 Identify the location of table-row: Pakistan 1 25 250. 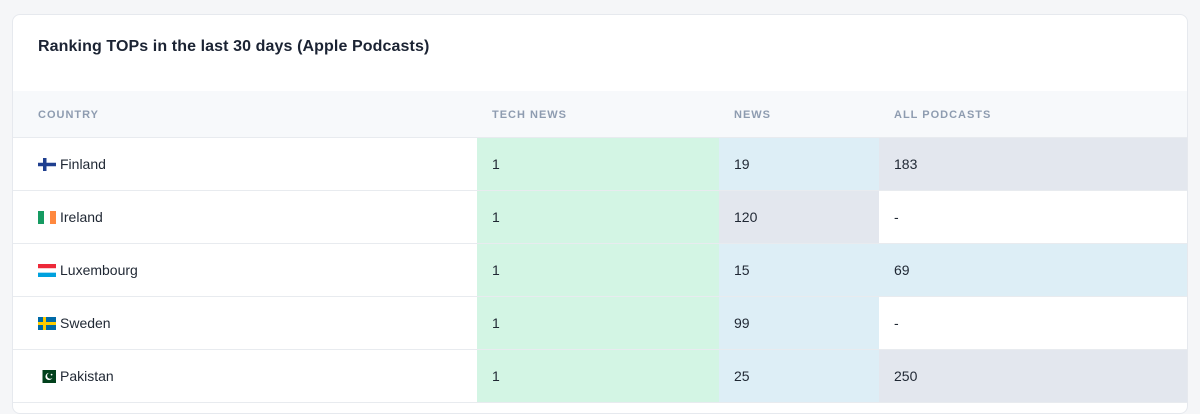
(600, 376).